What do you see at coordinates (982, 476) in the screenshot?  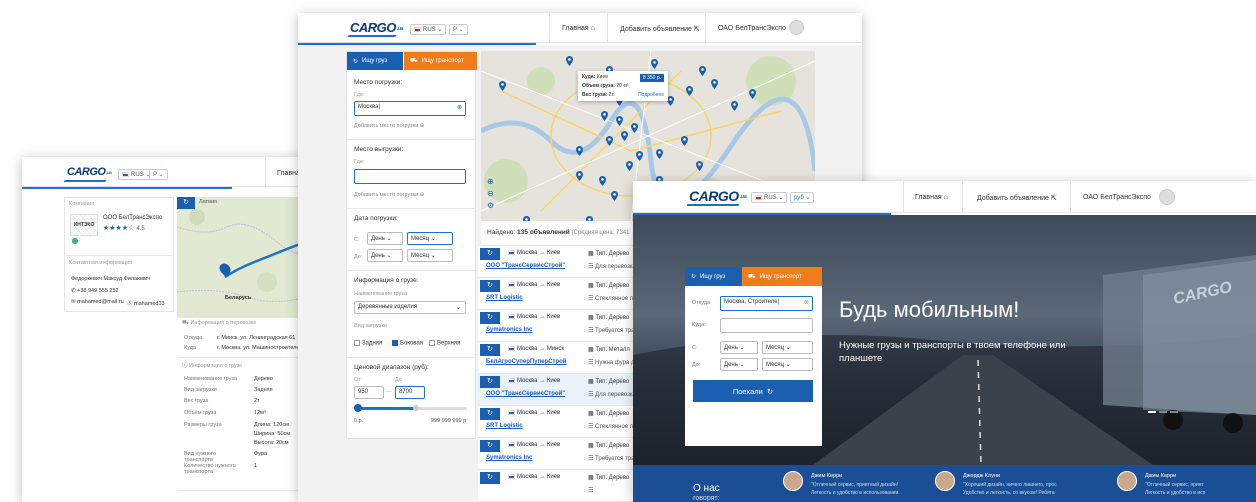 I see `testimonial-name: Джордж Клуни` at bounding box center [982, 476].